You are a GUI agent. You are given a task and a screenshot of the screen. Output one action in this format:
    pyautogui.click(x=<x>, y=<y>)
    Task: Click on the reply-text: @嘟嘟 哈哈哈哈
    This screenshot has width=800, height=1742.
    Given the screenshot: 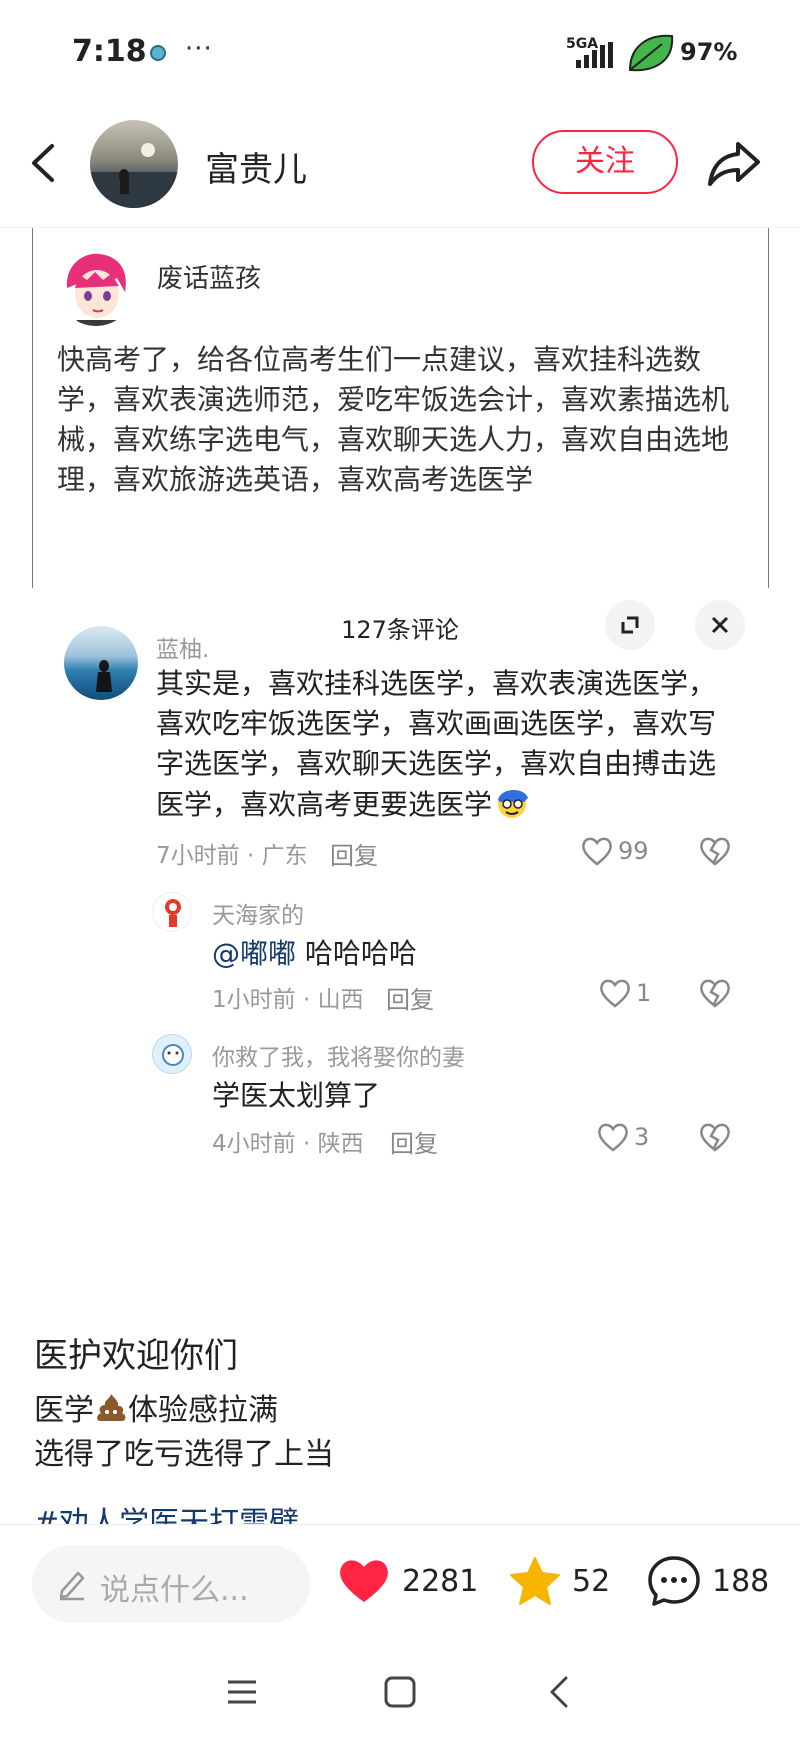 What is the action you would take?
    pyautogui.click(x=314, y=954)
    